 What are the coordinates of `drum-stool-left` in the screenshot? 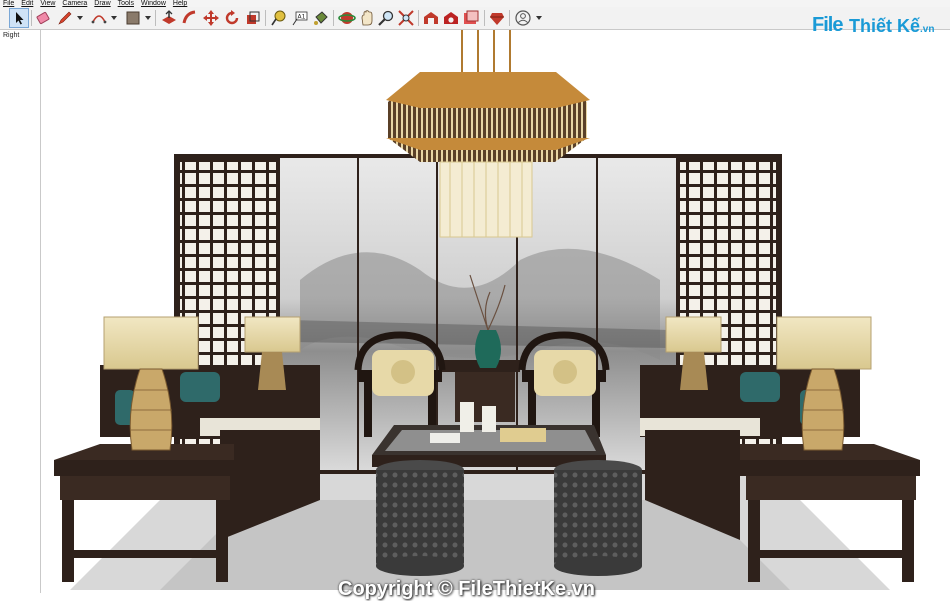 It's located at (420, 518).